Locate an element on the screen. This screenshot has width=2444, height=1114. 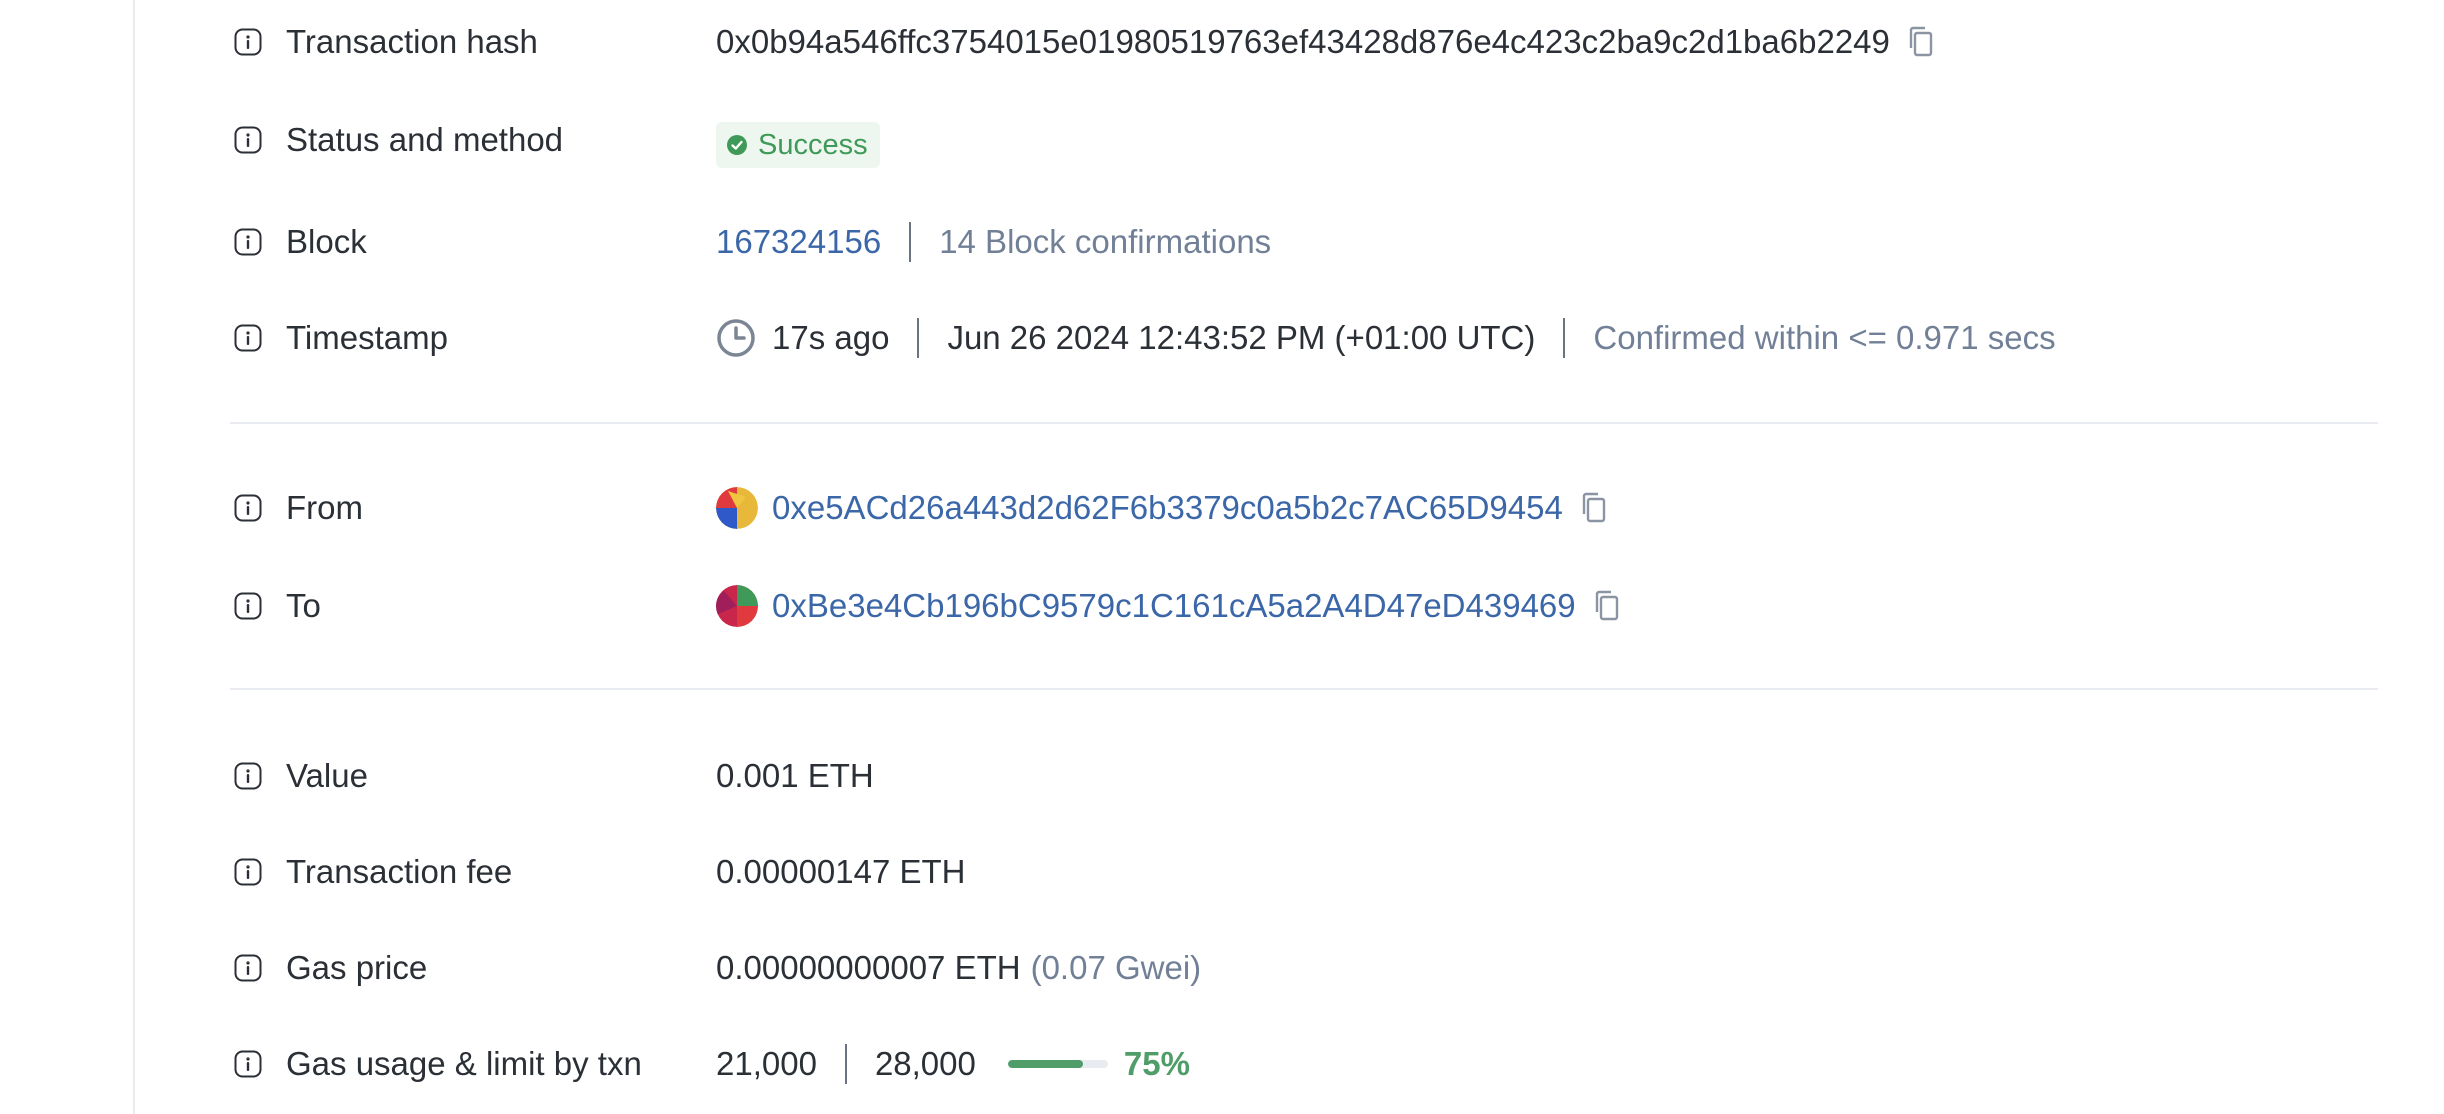
label-status: Status and method is located at coordinates (425, 139).